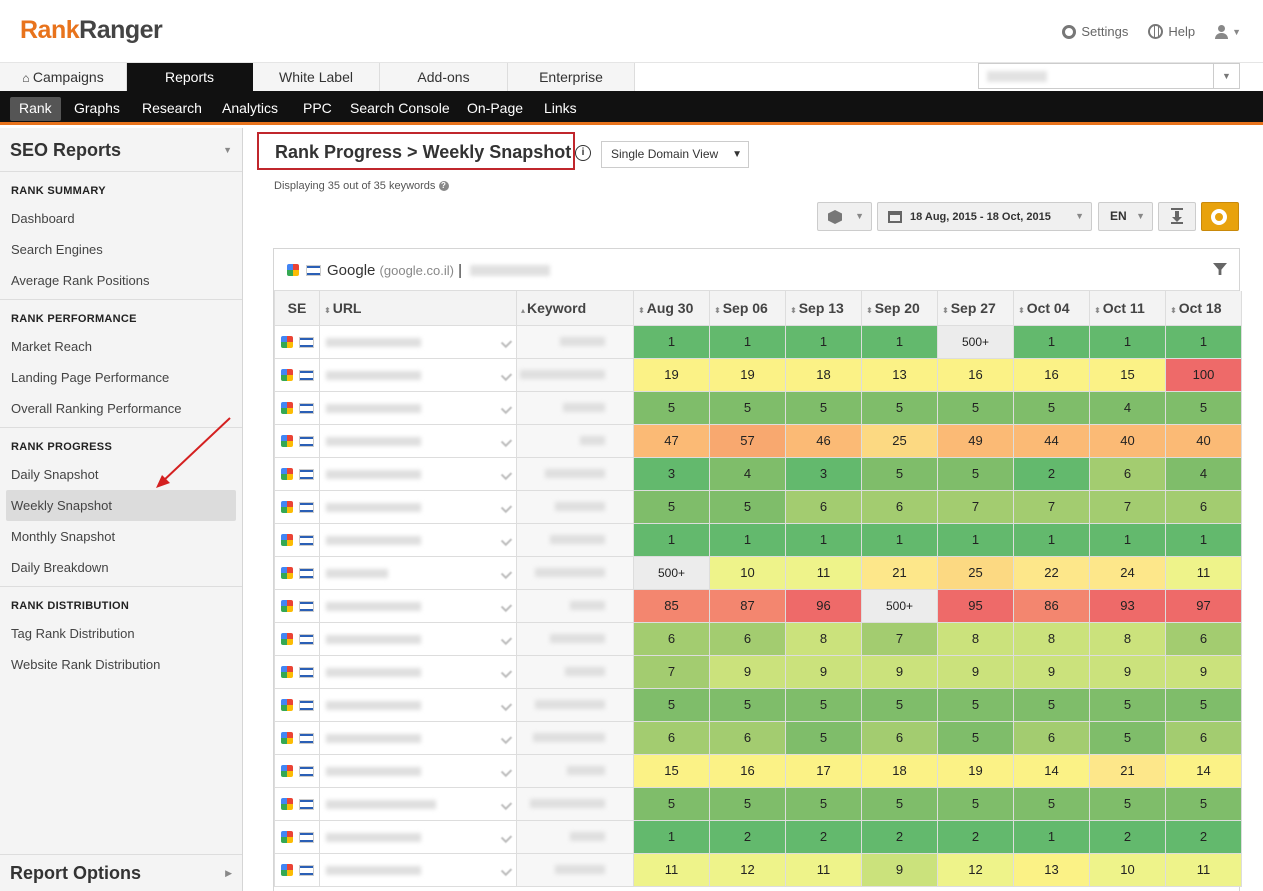 This screenshot has width=1263, height=891. What do you see at coordinates (747, 605) in the screenshot?
I see `rank-cell: 87` at bounding box center [747, 605].